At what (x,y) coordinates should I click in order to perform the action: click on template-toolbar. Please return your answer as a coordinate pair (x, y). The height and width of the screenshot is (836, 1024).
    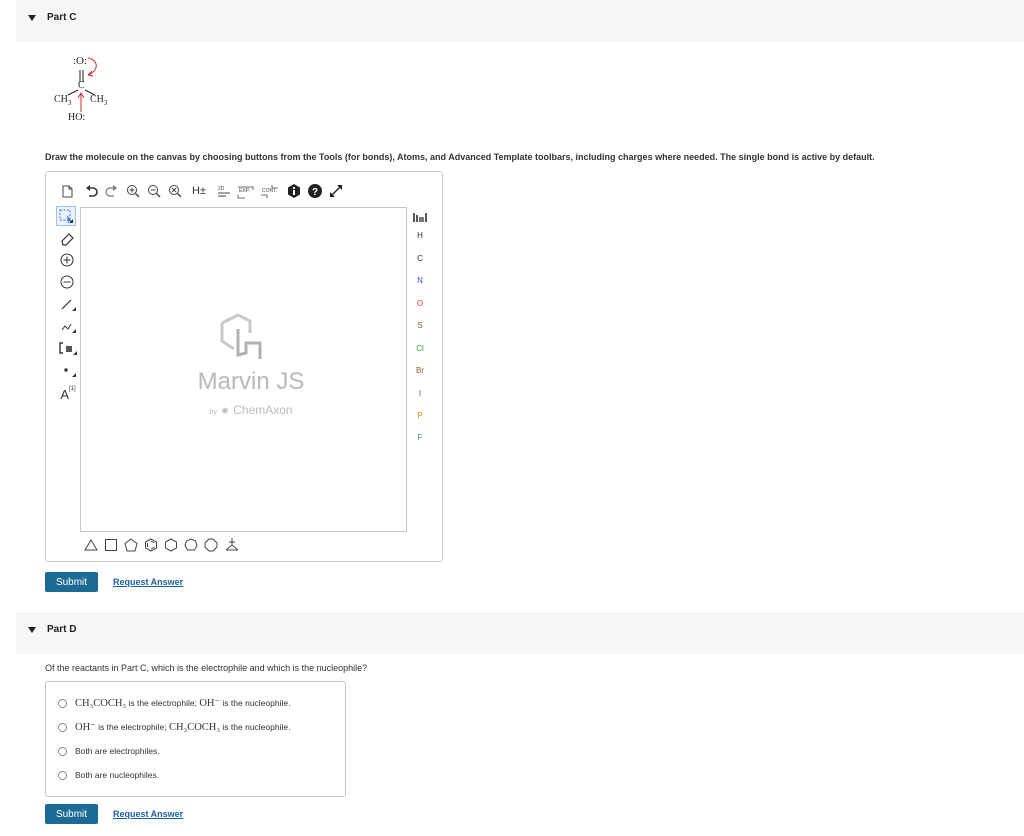
    Looking at the image, I should click on (174, 546).